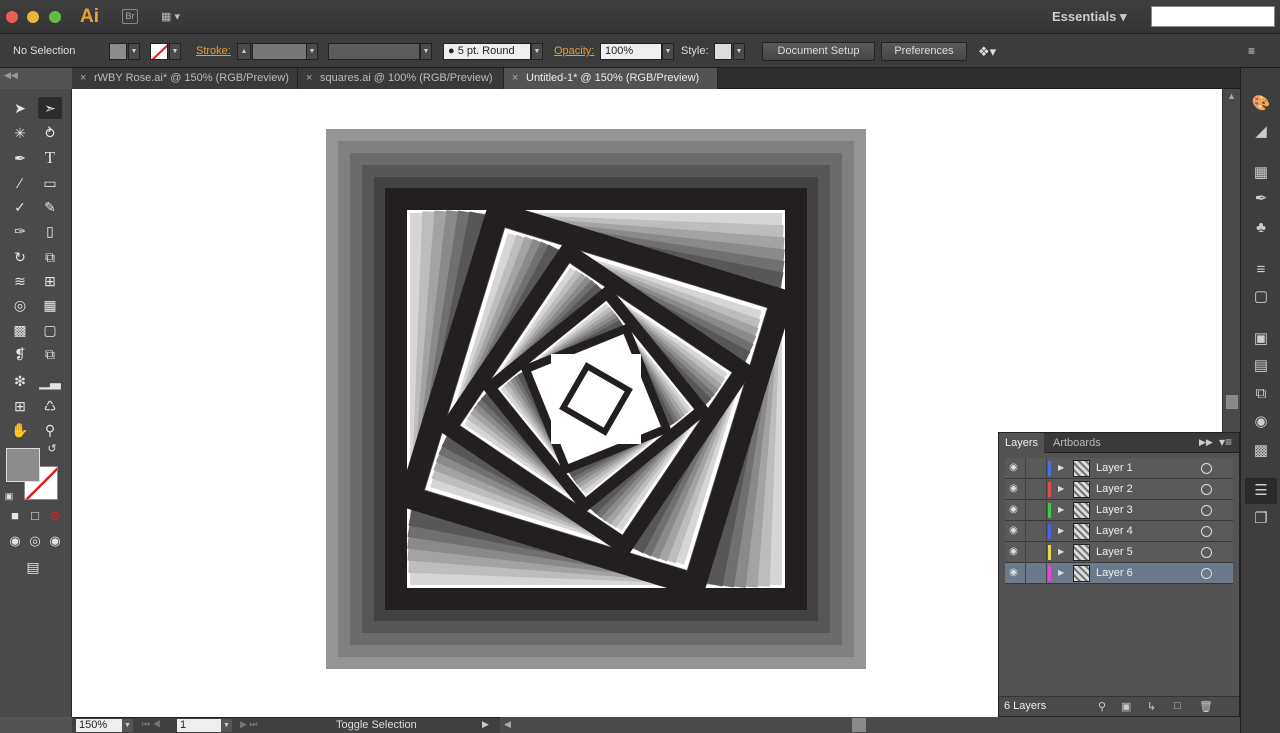 This screenshot has width=1280, height=733. I want to click on opacity-dropdown: ▼, so click(668, 51).